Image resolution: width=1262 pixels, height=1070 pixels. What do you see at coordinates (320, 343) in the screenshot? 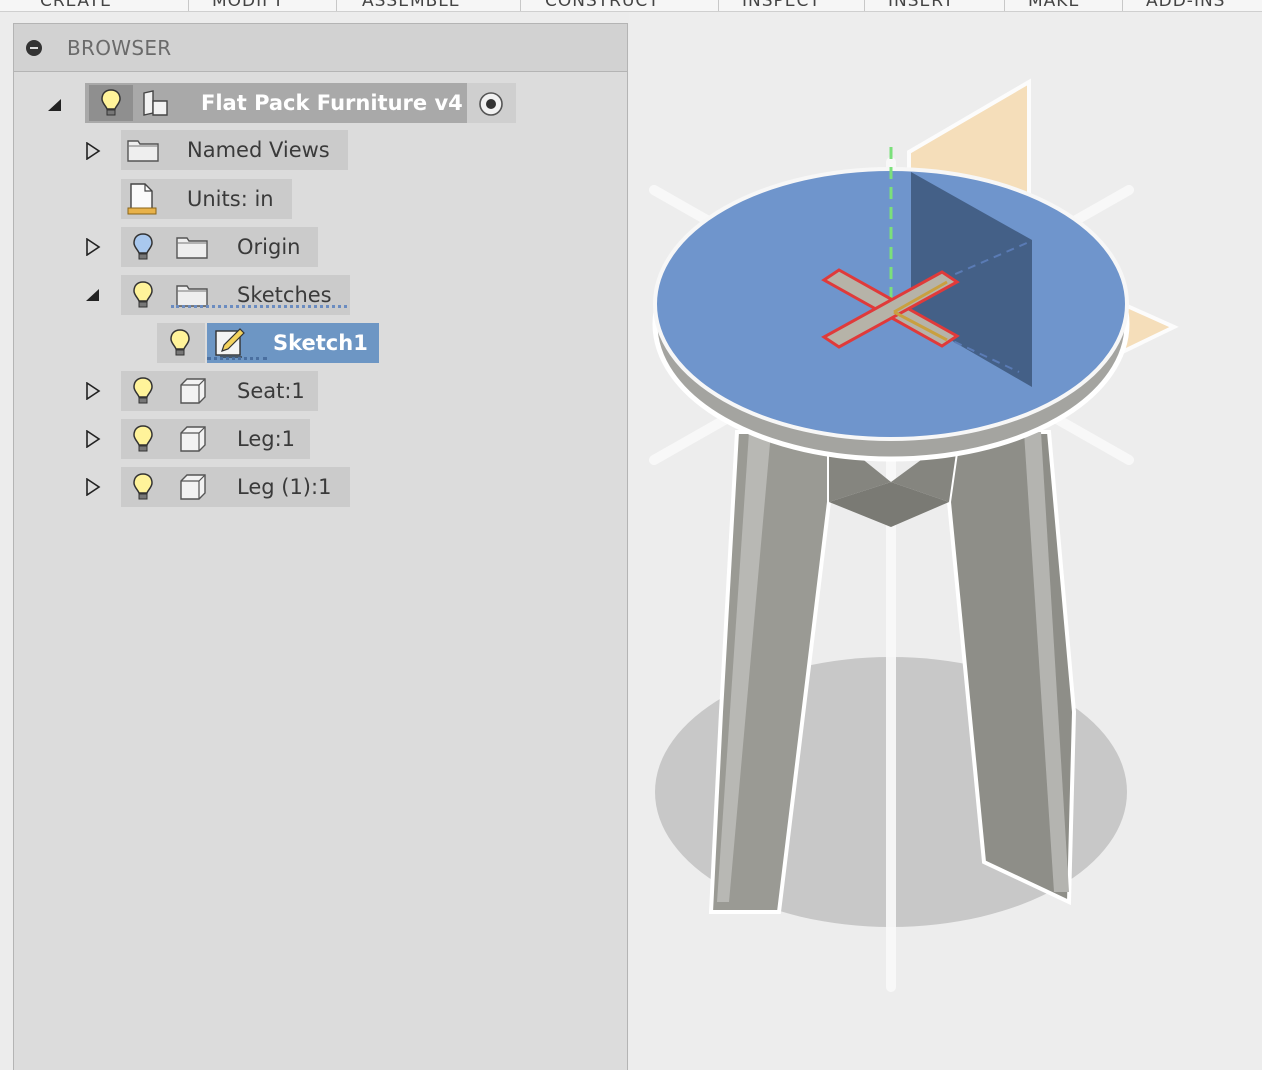
I see `browser-item-label: Sketch1` at bounding box center [320, 343].